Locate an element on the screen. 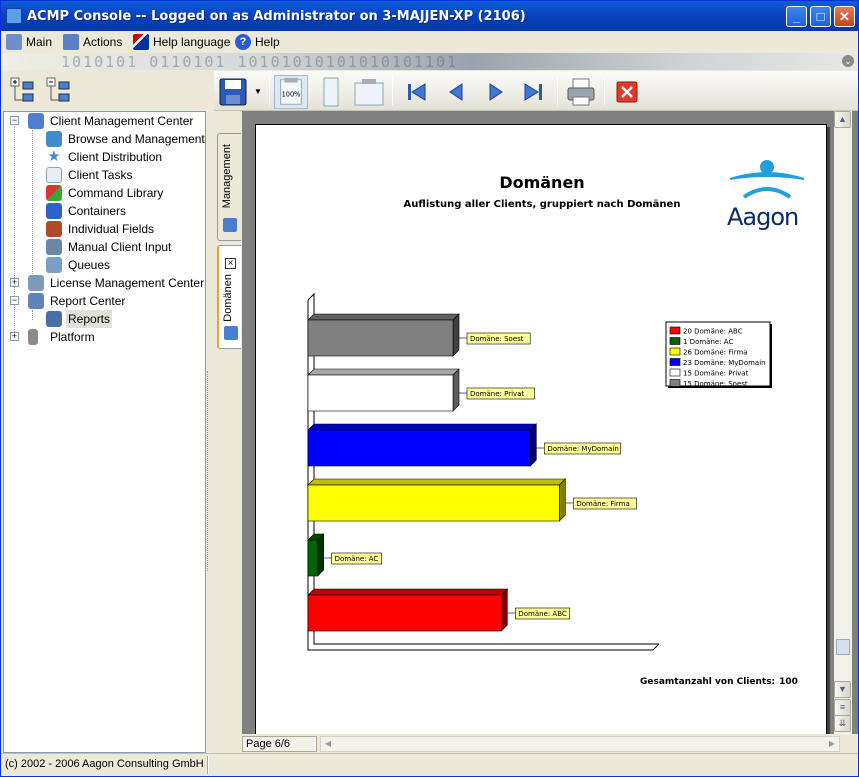  previous-page-icon is located at coordinates (457, 92).